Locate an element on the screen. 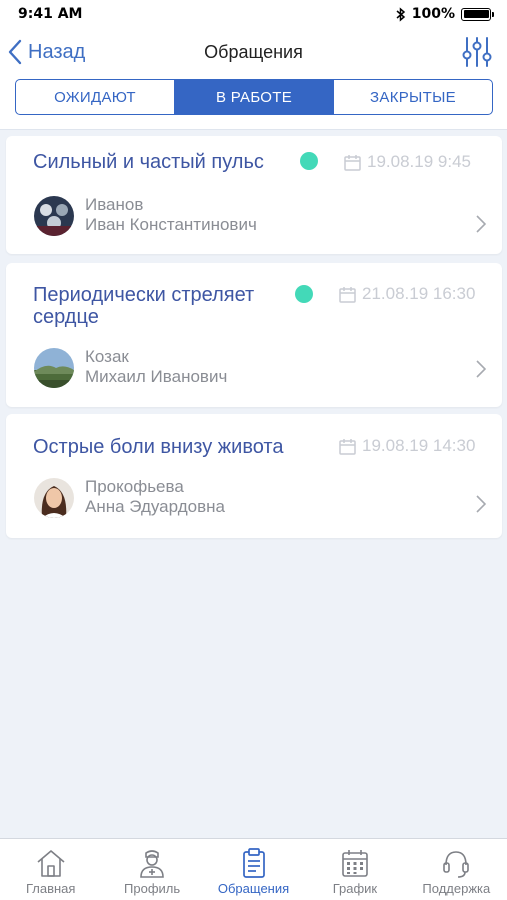  tab-label: График is located at coordinates (355, 888).